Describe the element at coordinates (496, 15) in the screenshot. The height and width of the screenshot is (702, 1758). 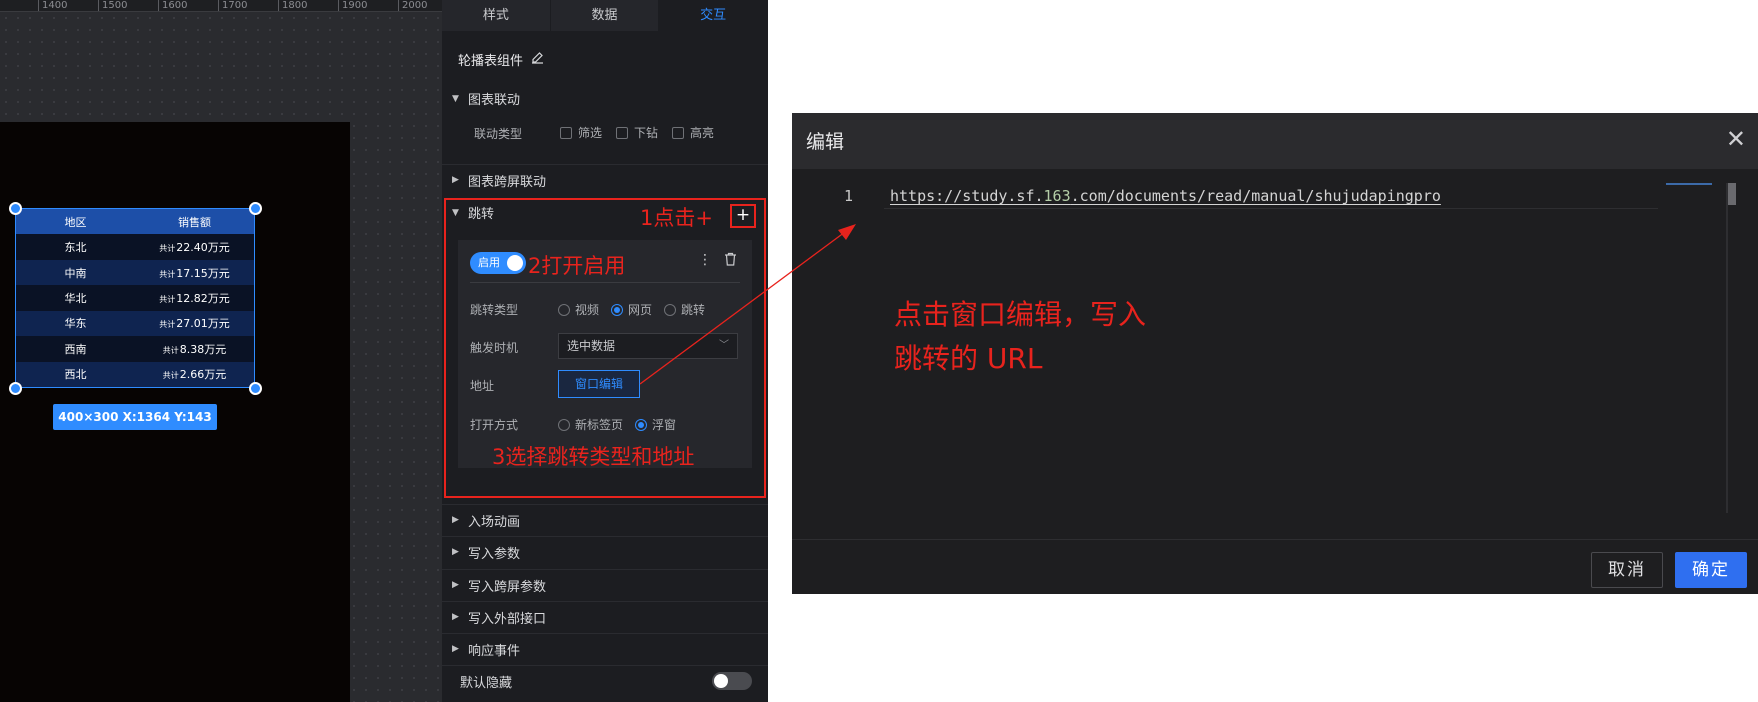
I see `tab-style: 样式` at that location.